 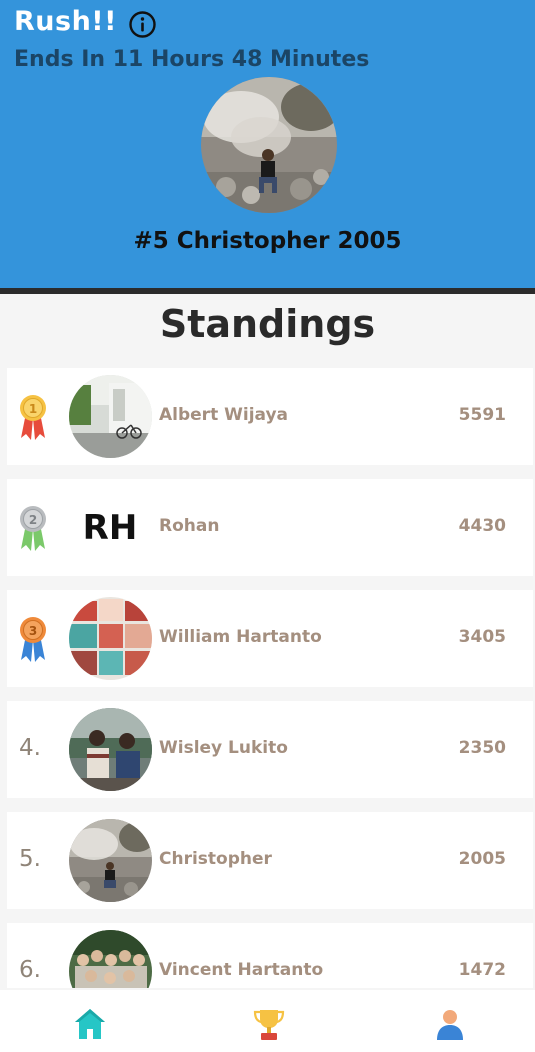 I want to click on current-user-avatar, so click(x=269, y=145).